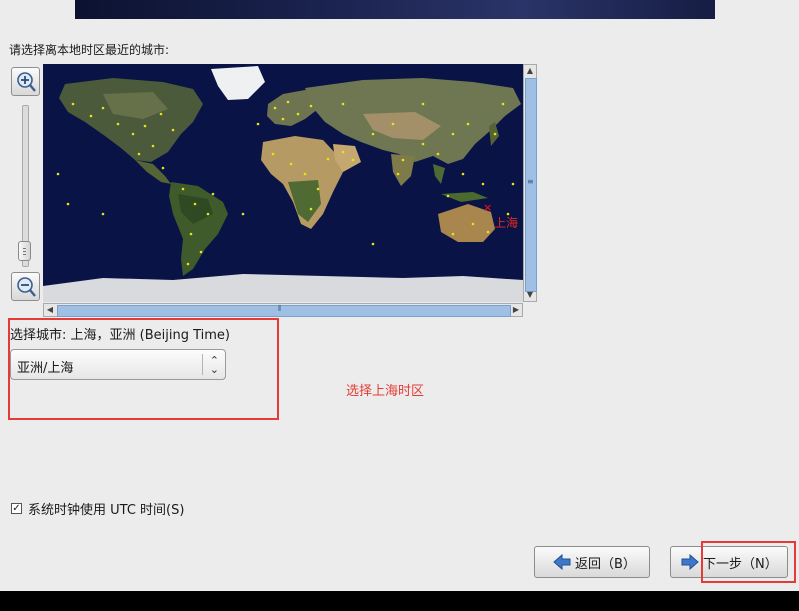 Image resolution: width=799 pixels, height=611 pixels. What do you see at coordinates (50, 310) in the screenshot?
I see `scroll-left-arrow-icon: ◀` at bounding box center [50, 310].